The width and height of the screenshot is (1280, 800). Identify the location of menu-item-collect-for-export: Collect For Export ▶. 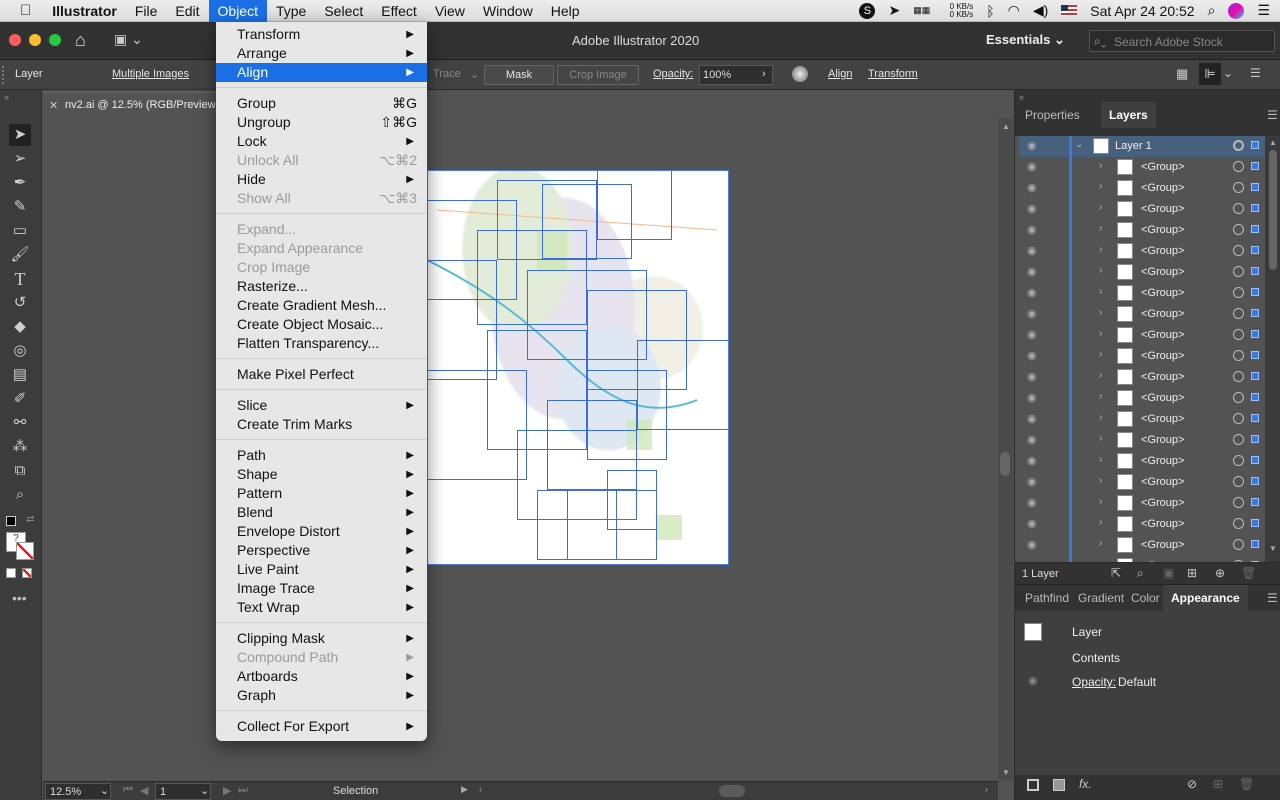
(321, 726).